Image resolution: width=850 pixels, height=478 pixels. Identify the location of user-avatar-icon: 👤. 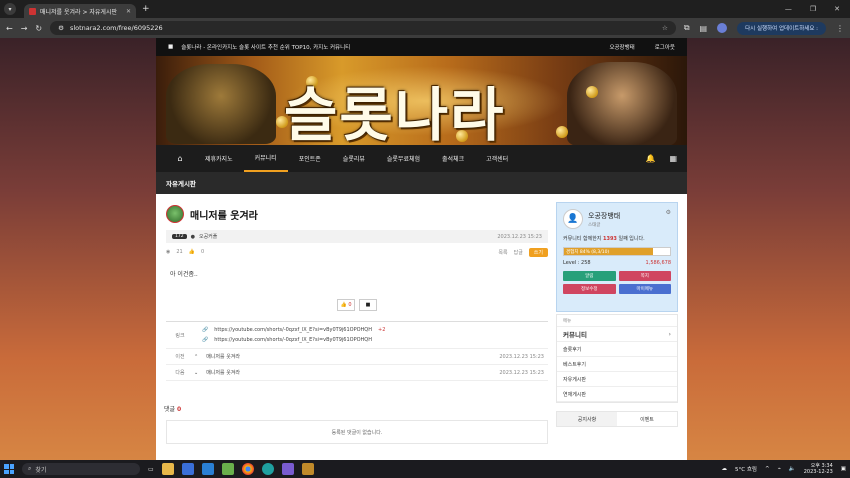
(573, 219).